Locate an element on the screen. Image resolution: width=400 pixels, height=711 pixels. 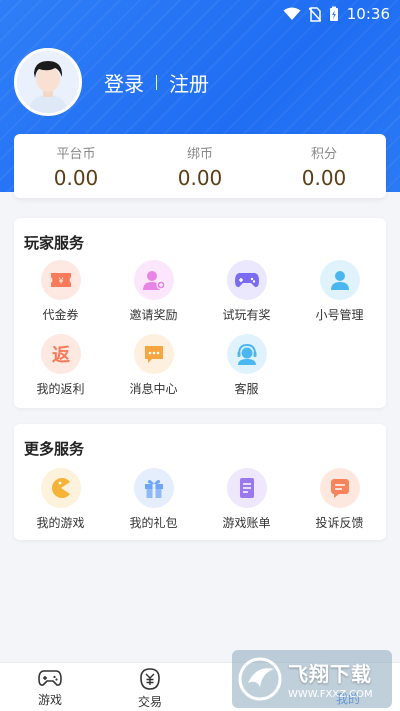
service-game-bill: 游戏账单 is located at coordinates (246, 499).